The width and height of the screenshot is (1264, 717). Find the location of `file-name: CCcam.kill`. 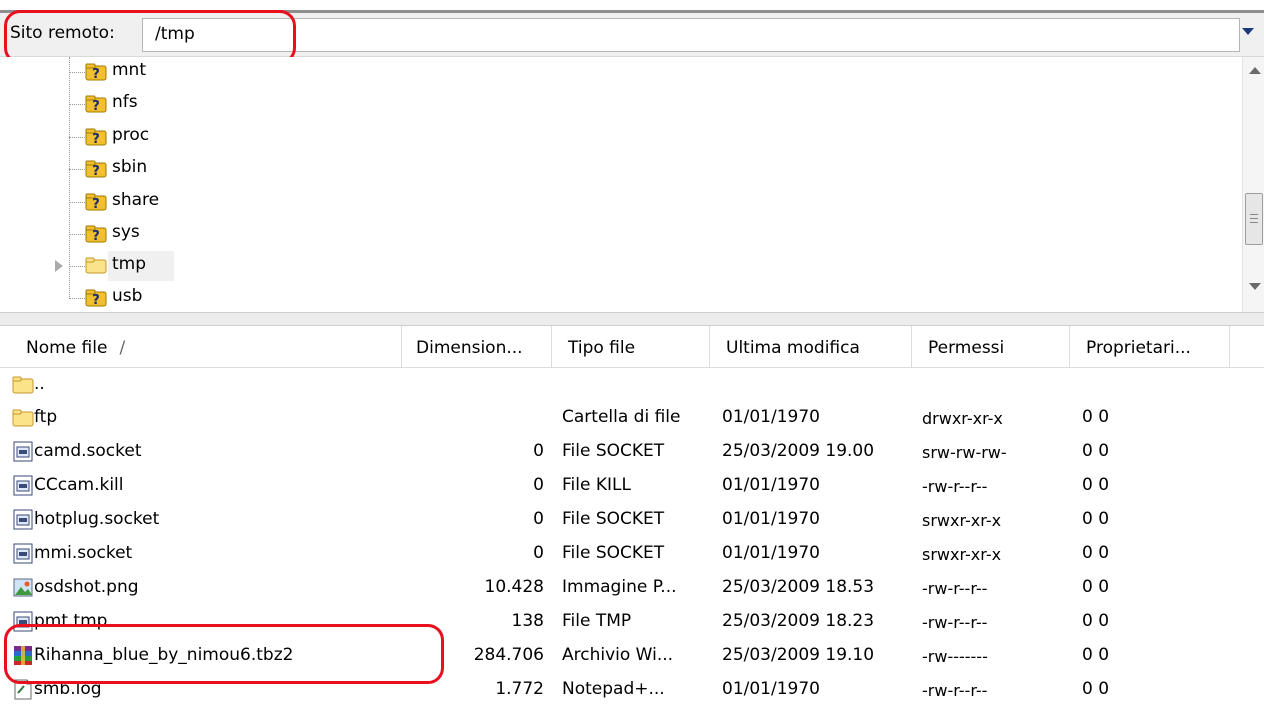

file-name: CCcam.kill is located at coordinates (79, 485).